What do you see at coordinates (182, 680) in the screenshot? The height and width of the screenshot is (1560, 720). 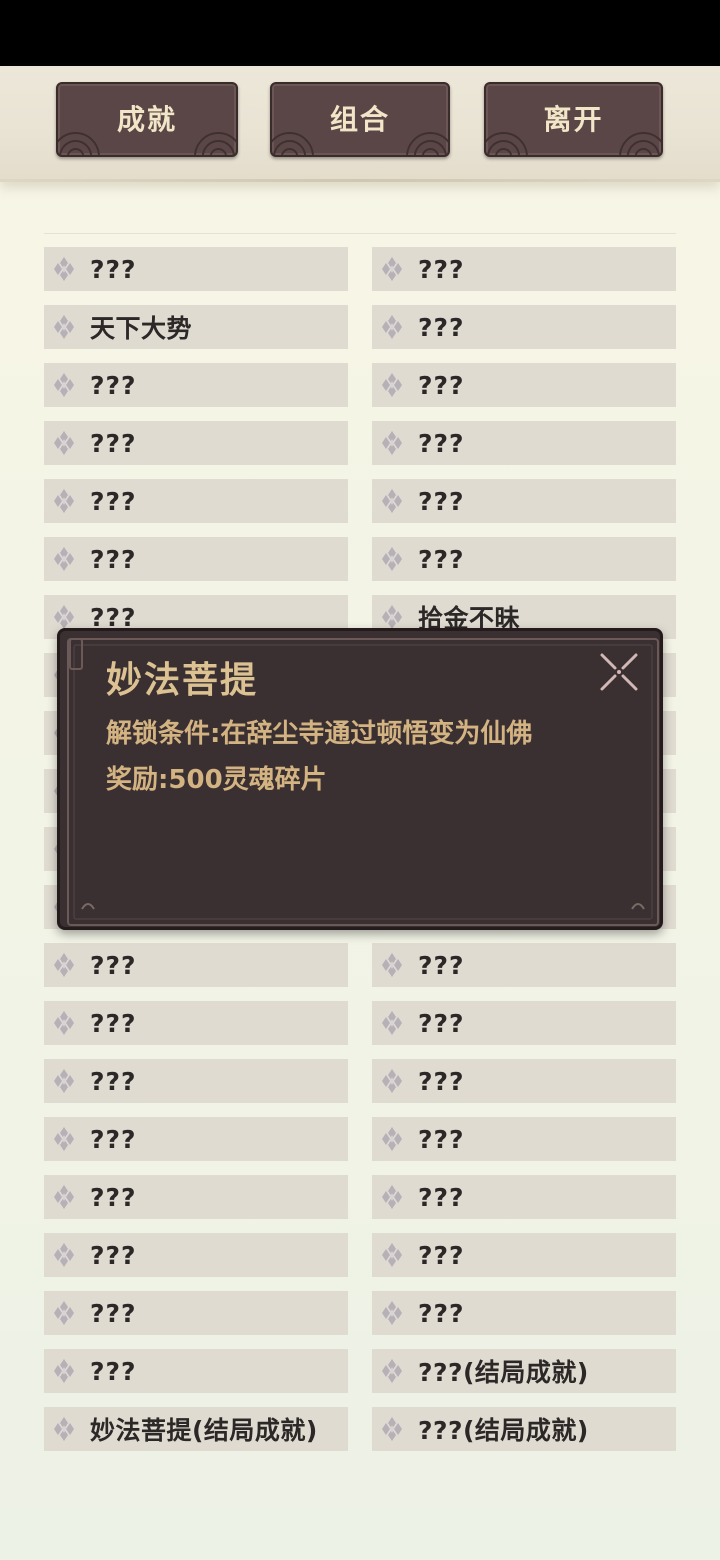 I see `popup-title: 妙法菩提` at bounding box center [182, 680].